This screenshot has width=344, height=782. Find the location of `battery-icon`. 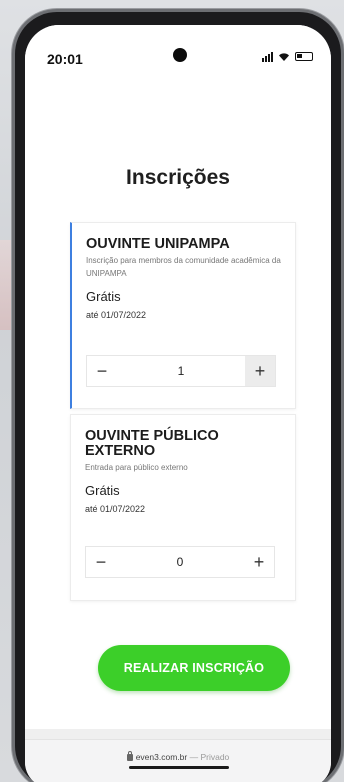

battery-icon is located at coordinates (304, 56).